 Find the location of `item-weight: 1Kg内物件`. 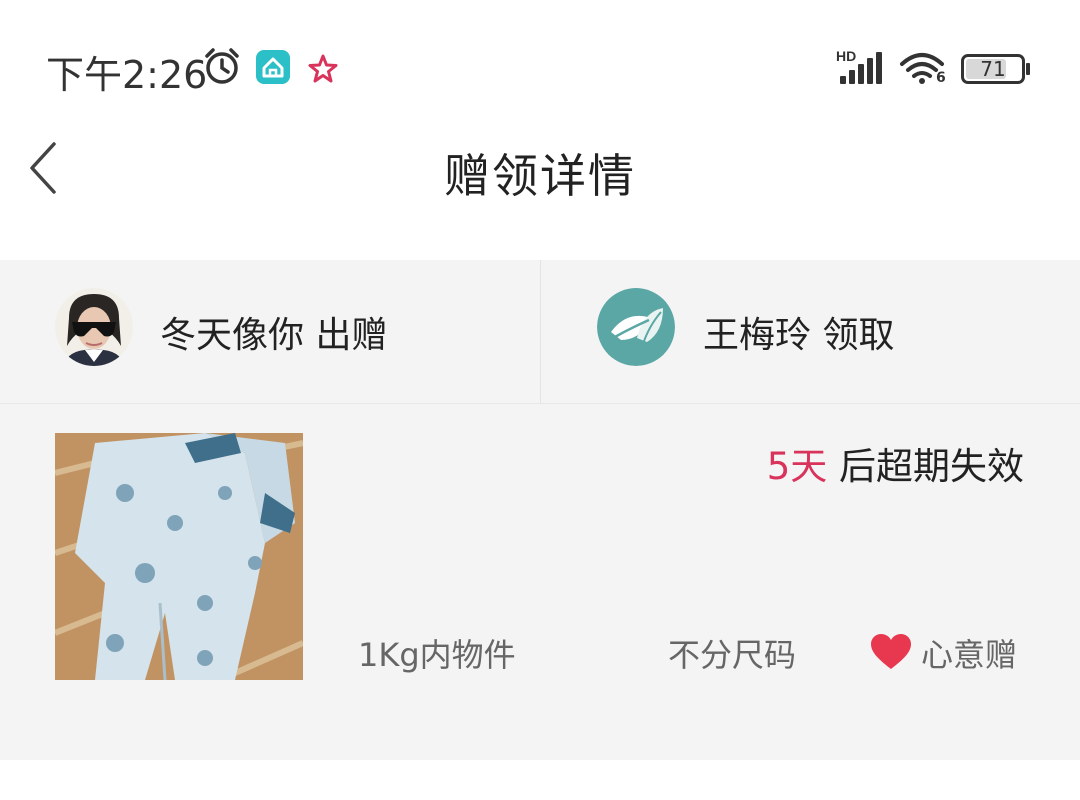

item-weight: 1Kg内物件 is located at coordinates (437, 655).